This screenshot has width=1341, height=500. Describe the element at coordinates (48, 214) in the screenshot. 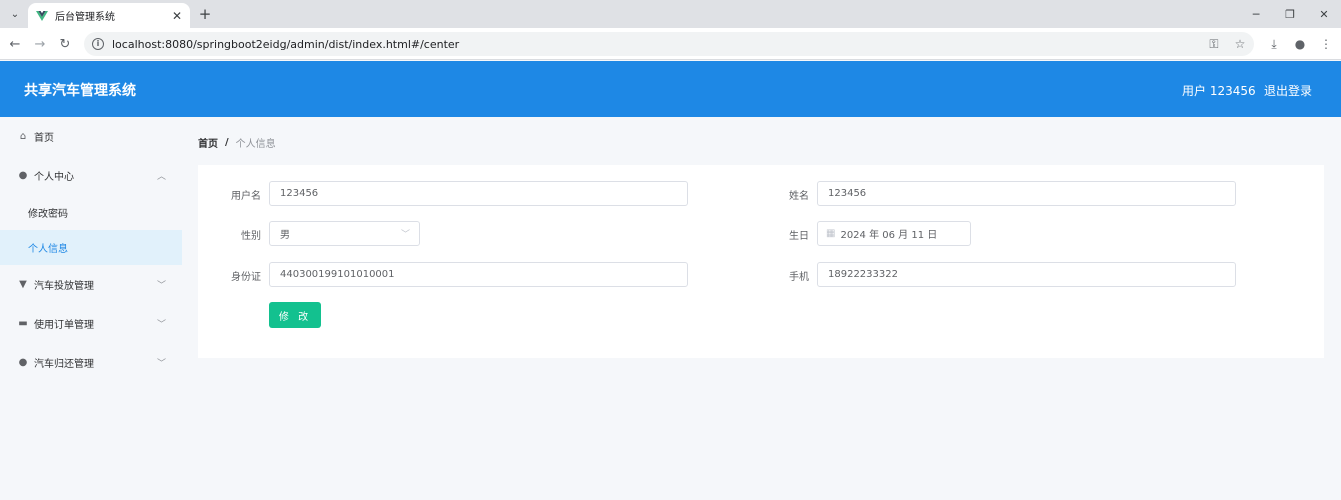

I see `sidebar-subitem-label: 修改密码` at that location.